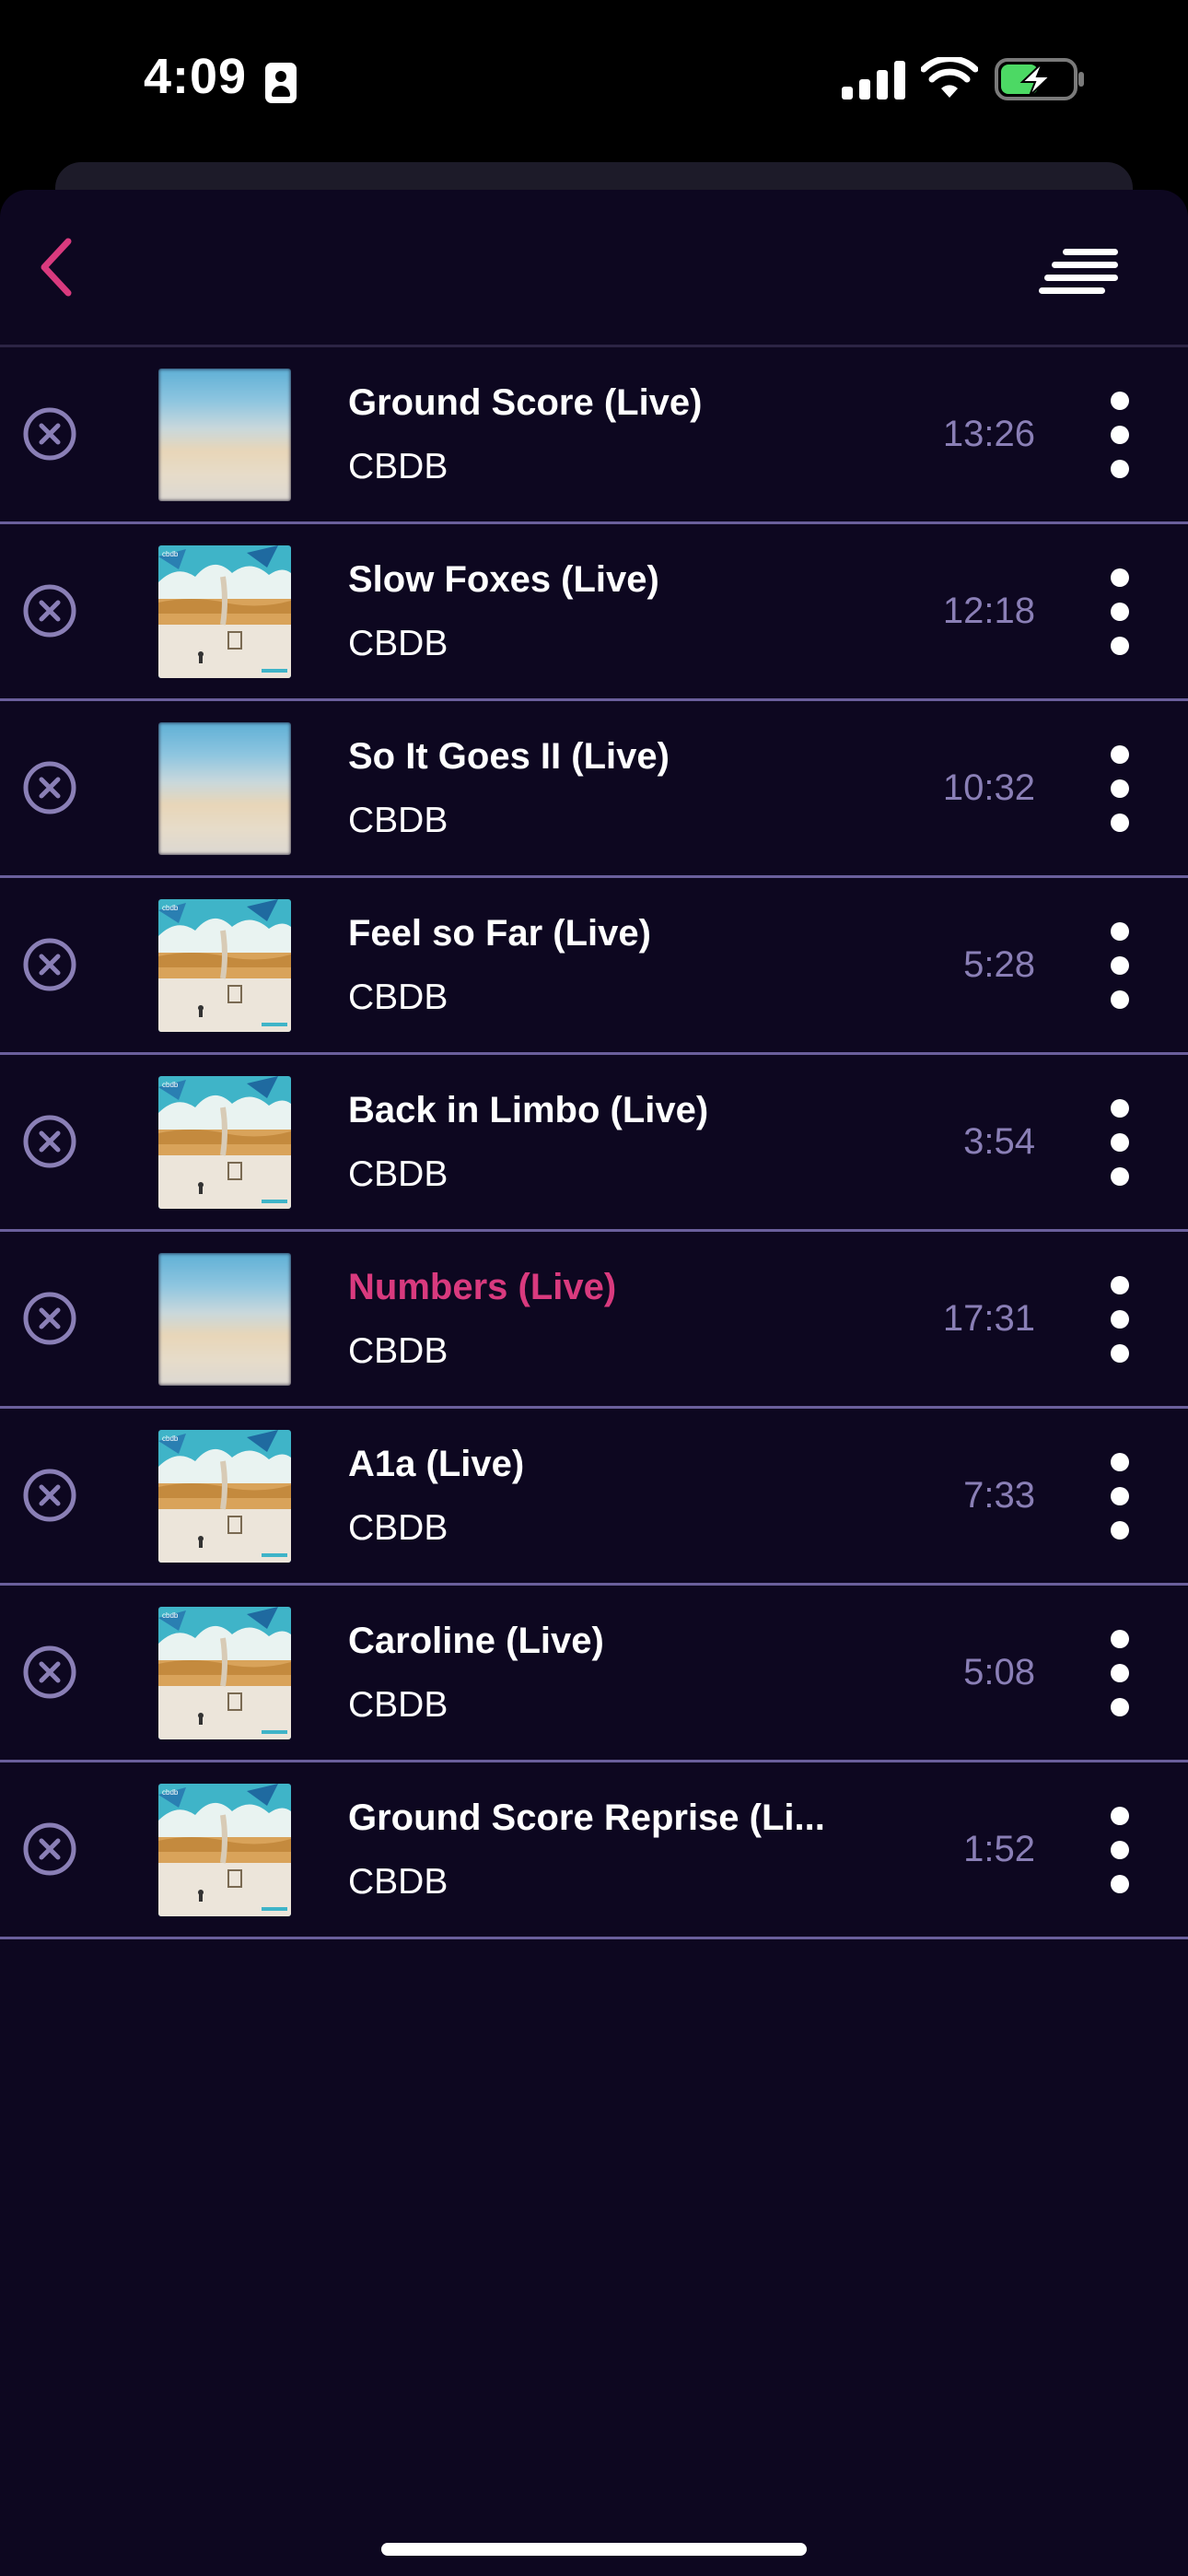 Image resolution: width=1188 pixels, height=2576 pixels. What do you see at coordinates (988, 1318) in the screenshot?
I see `track-duration: 17:31` at bounding box center [988, 1318].